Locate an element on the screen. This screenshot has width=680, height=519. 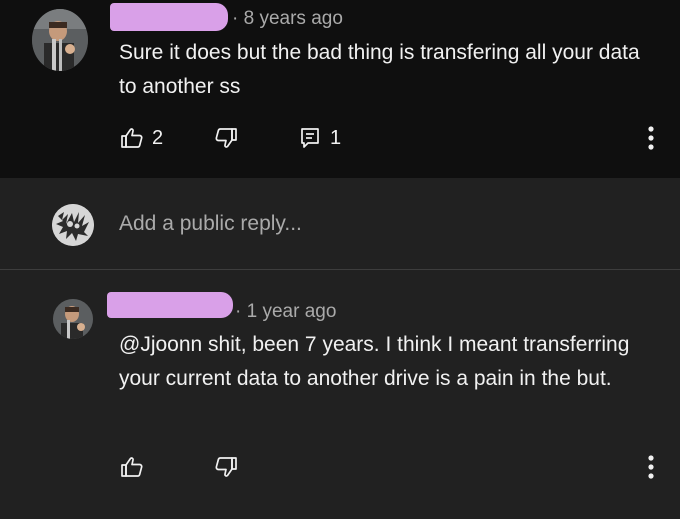
user-avatar is located at coordinates (73, 225).